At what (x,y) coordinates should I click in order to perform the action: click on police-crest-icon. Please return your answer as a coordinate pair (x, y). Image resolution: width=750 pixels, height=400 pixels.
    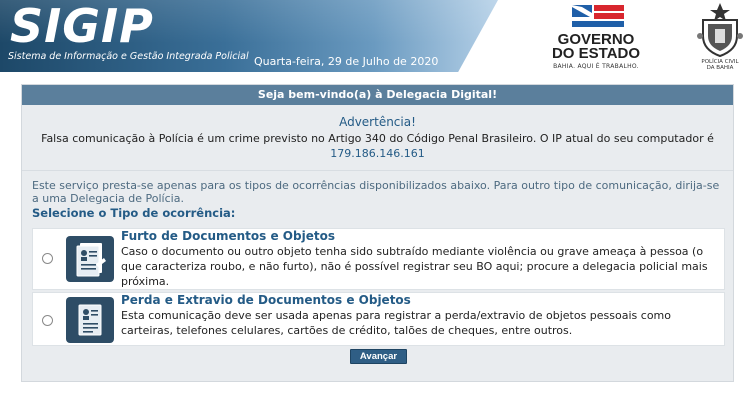
    Looking at the image, I should click on (720, 30).